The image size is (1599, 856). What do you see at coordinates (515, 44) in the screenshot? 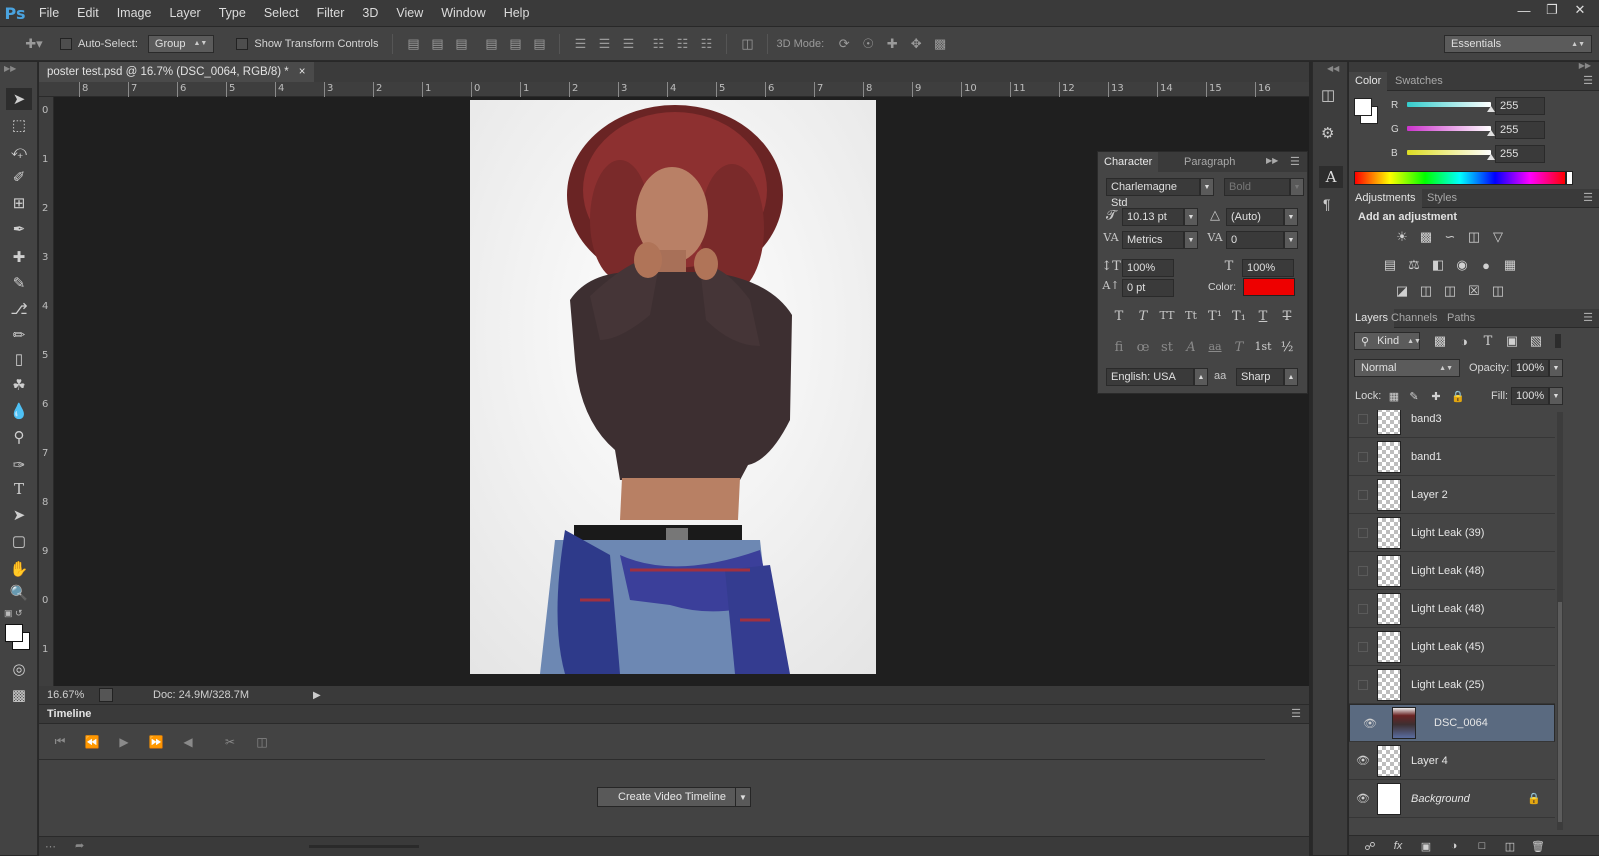
I see `align-hcenter-icon: ▤` at bounding box center [515, 44].